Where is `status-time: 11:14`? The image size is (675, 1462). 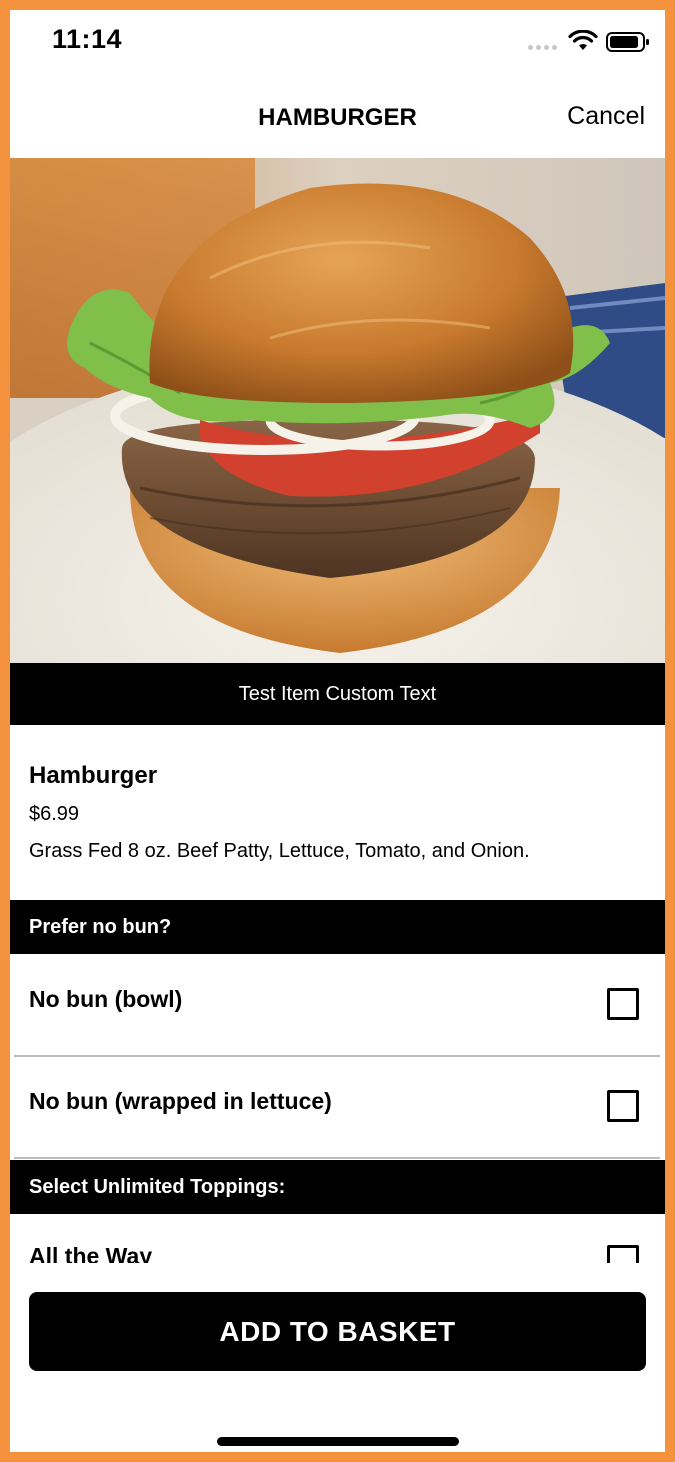 status-time: 11:14 is located at coordinates (87, 39).